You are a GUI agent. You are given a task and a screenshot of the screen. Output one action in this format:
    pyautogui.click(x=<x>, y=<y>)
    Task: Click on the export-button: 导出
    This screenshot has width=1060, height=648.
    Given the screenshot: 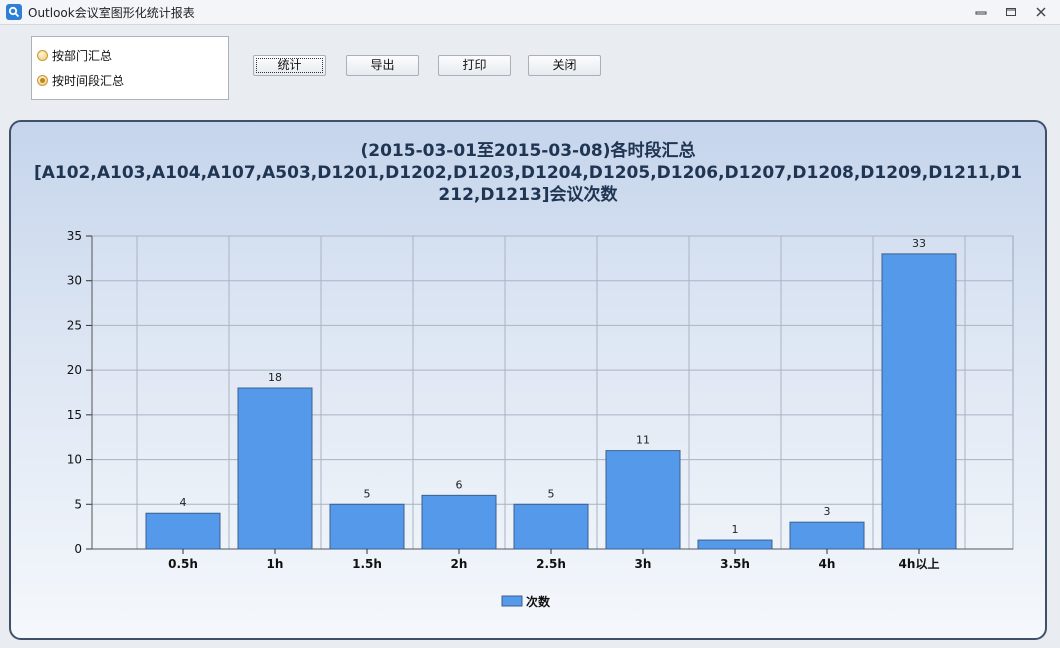 What is the action you would take?
    pyautogui.click(x=382, y=65)
    